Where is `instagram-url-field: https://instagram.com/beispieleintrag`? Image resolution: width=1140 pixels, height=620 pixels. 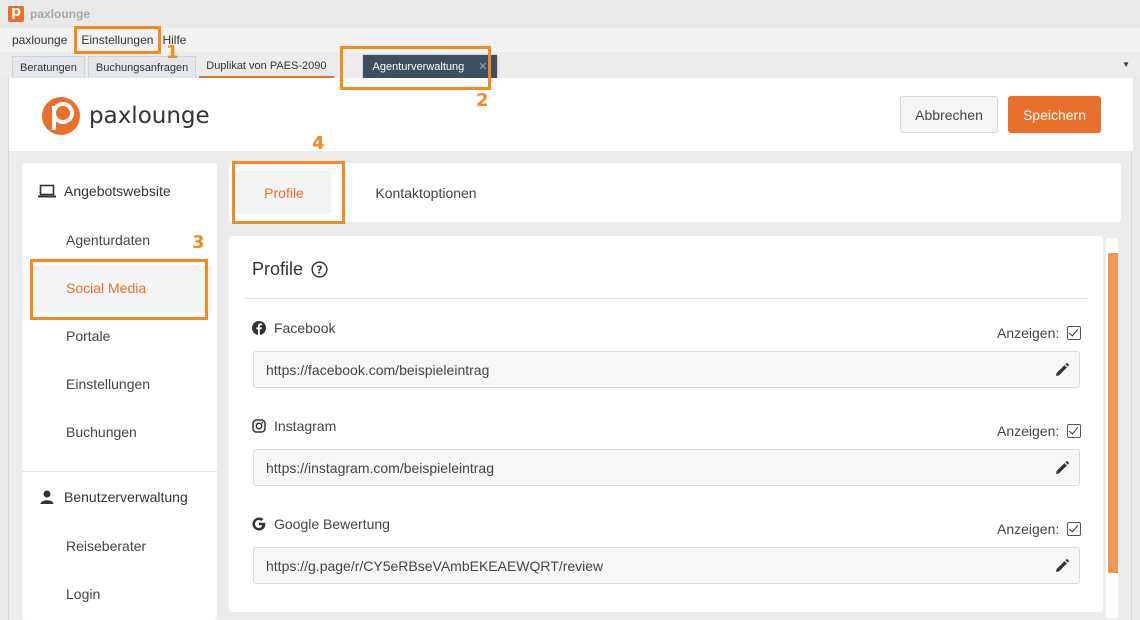
instagram-url-field: https://instagram.com/beispieleintrag is located at coordinates (666, 467).